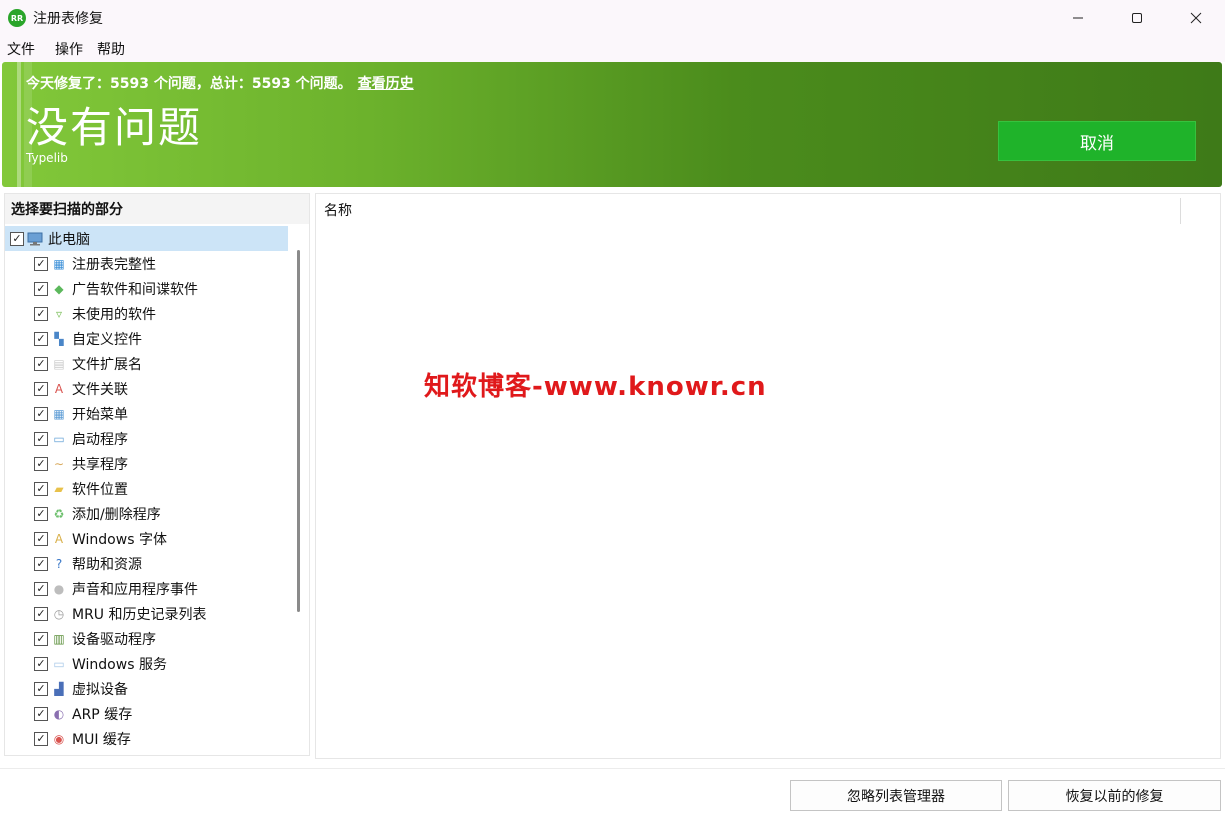 This screenshot has width=1225, height=818. Describe the element at coordinates (107, 364) in the screenshot. I see `tree-item-label: 文件扩展名` at that location.